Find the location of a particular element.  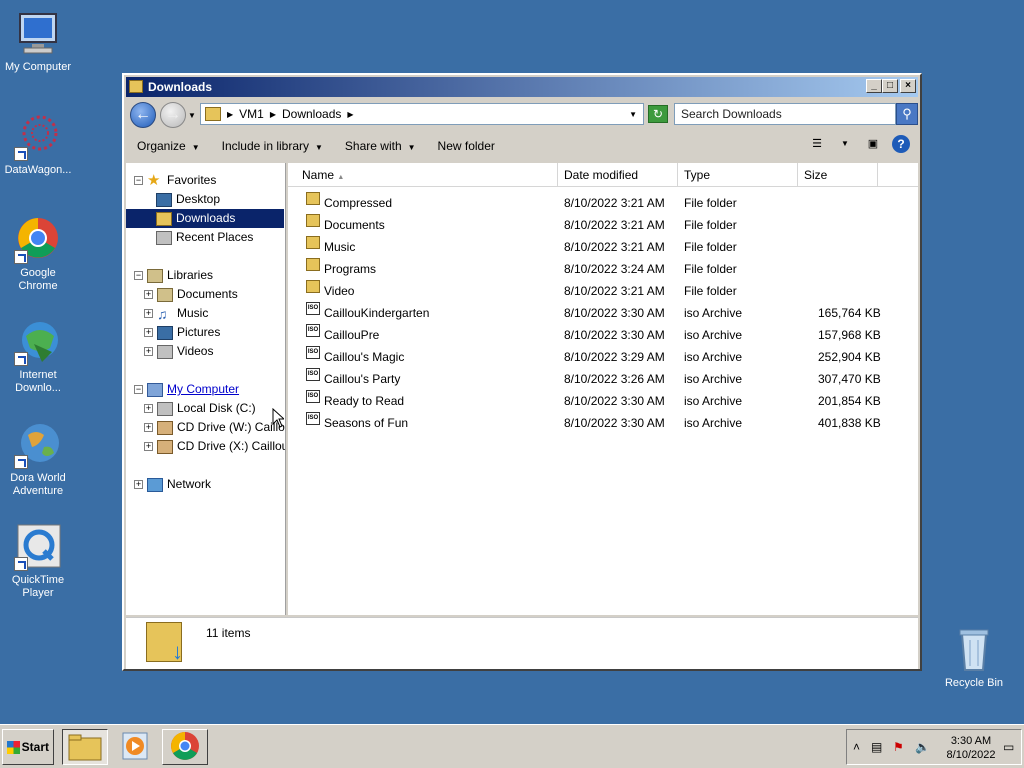

taskbar-media-player-button is located at coordinates (135, 747).